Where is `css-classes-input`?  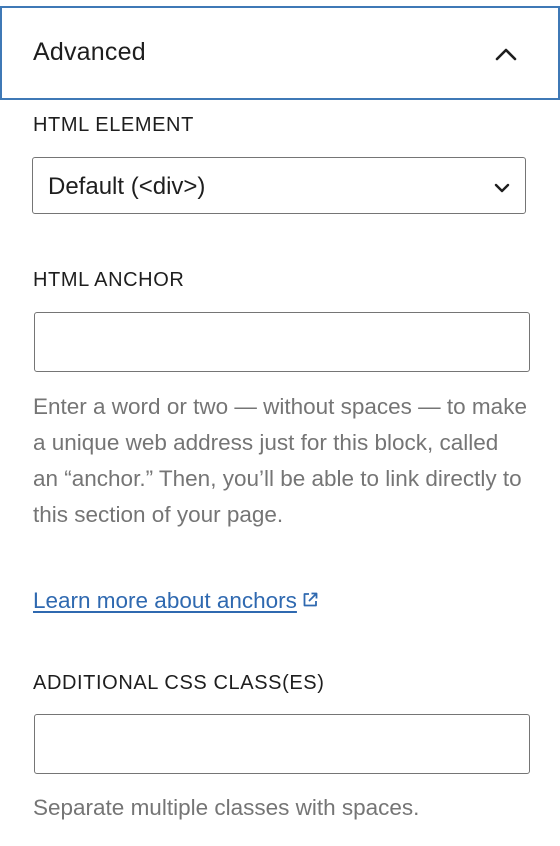
css-classes-input is located at coordinates (282, 744).